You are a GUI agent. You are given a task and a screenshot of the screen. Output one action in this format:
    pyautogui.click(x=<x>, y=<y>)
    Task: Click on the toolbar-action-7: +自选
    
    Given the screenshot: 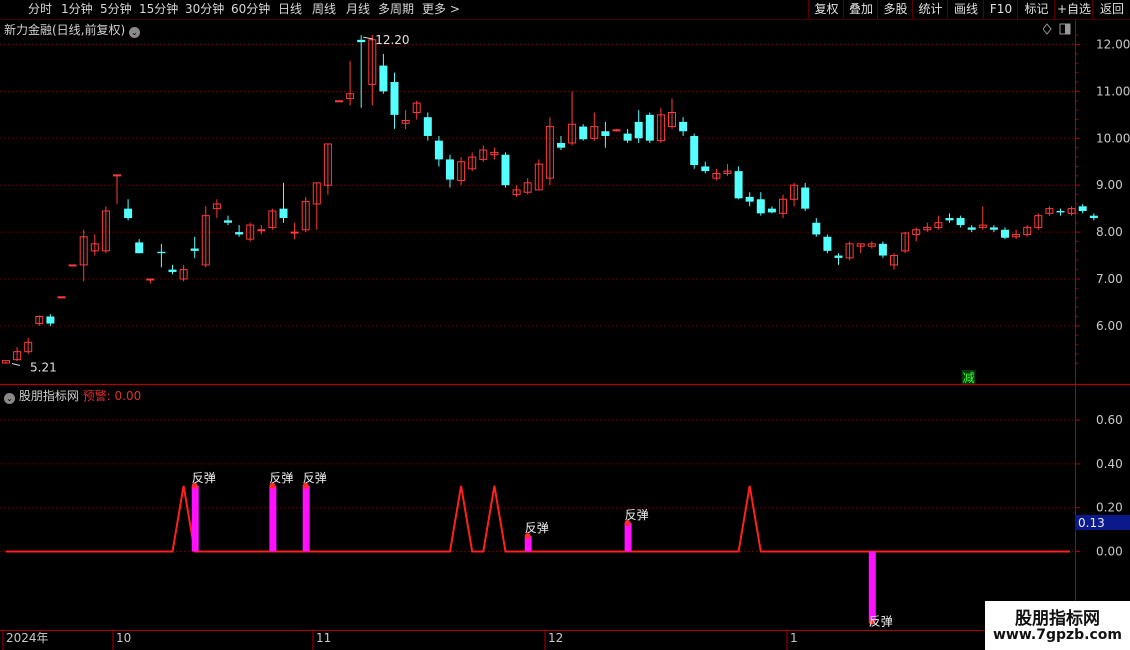 What is the action you would take?
    pyautogui.click(x=1073, y=9)
    